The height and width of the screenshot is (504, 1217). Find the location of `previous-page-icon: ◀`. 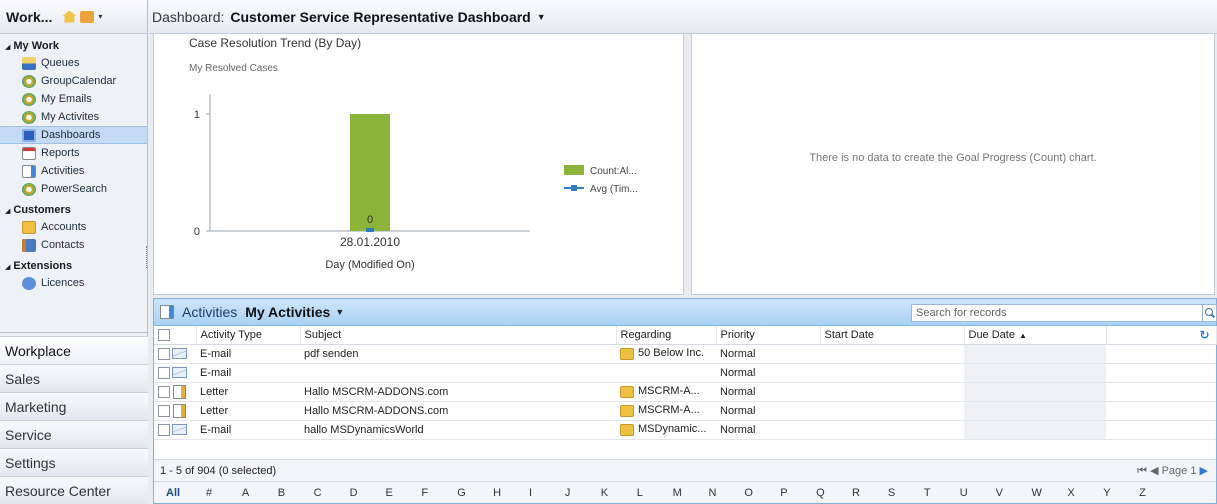

previous-page-icon: ◀ is located at coordinates (1154, 471).